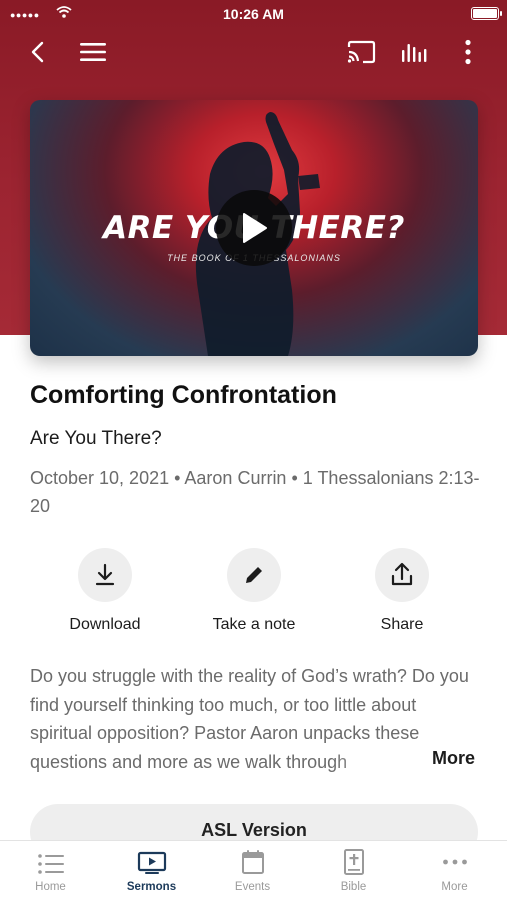 Image resolution: width=507 pixels, height=900 pixels. I want to click on battery-icon, so click(486, 13).